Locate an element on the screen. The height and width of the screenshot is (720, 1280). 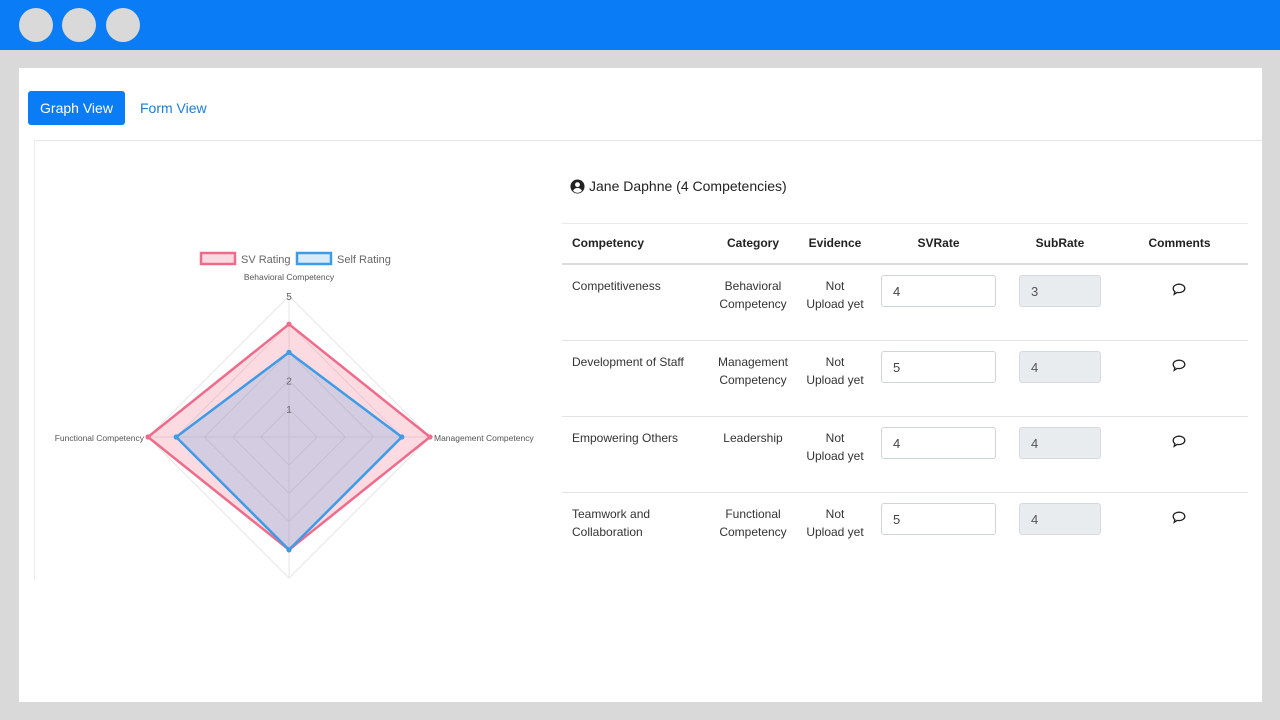
tick-label: 1 is located at coordinates (289, 410).